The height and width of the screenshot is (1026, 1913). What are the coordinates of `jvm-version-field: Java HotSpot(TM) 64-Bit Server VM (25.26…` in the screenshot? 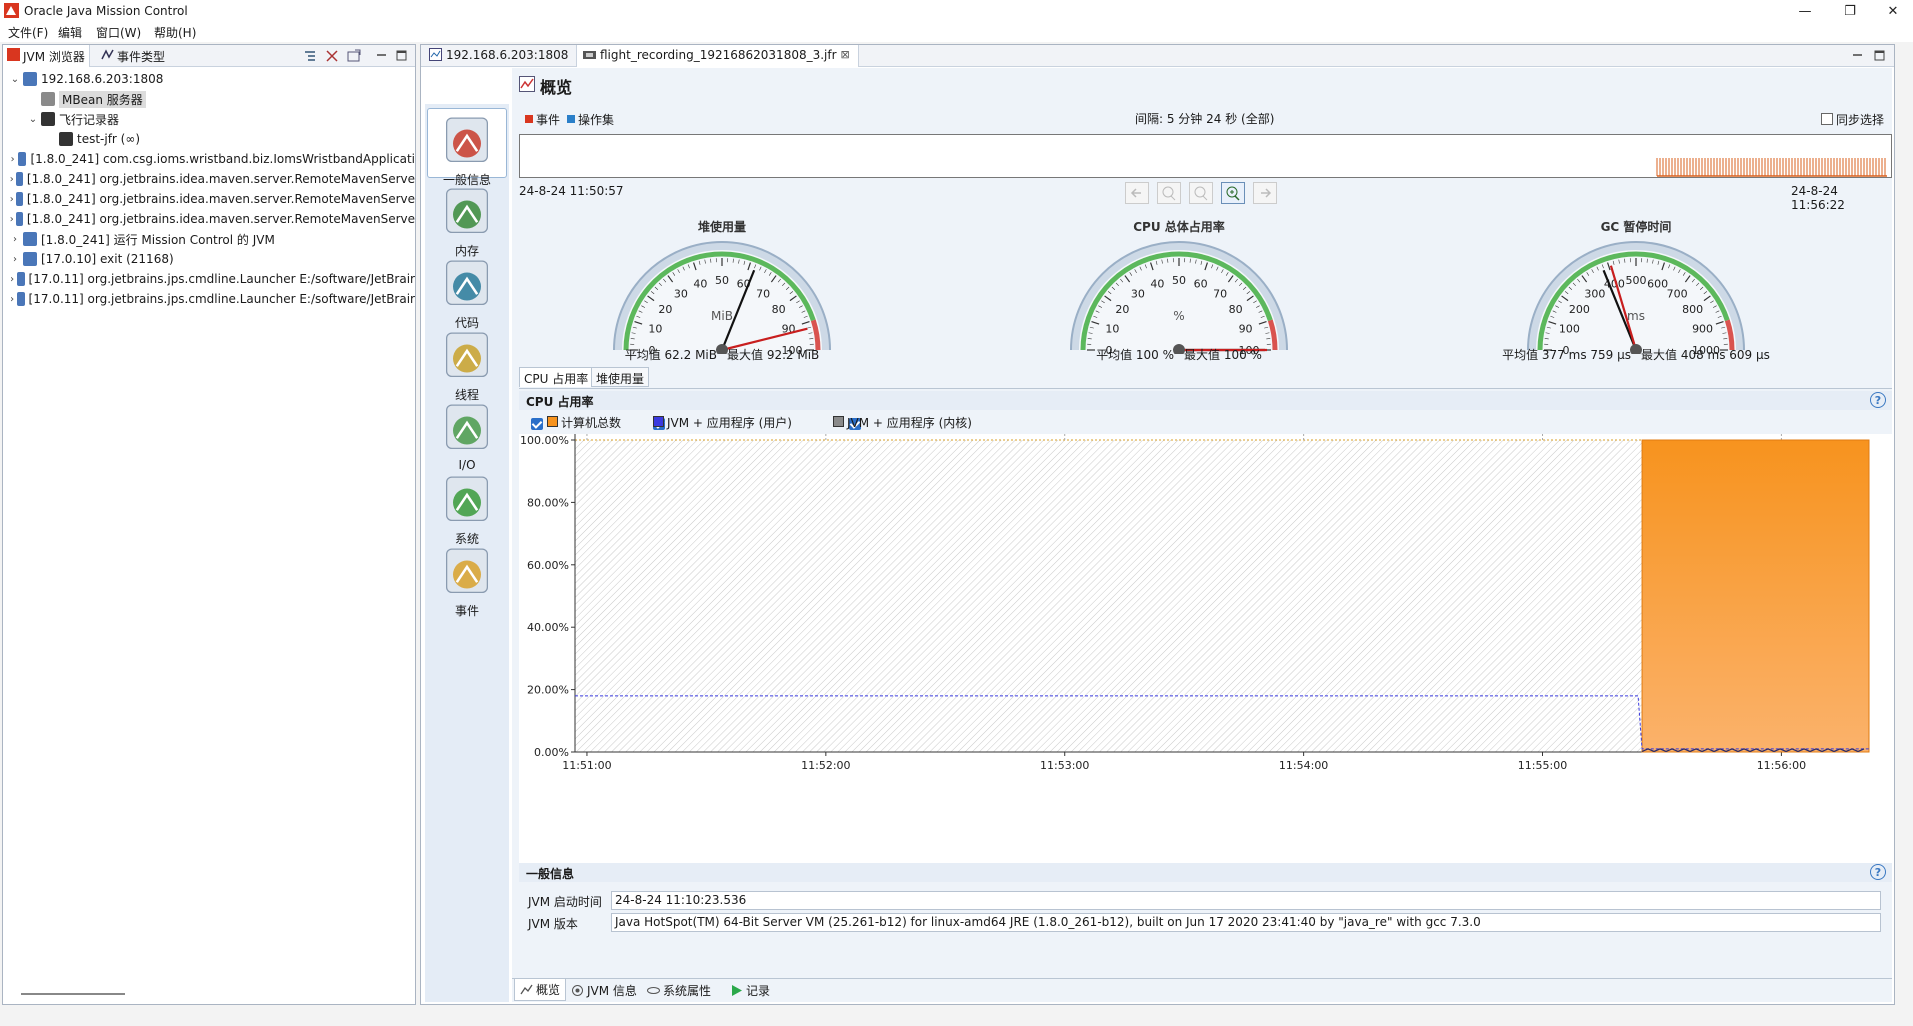 It's located at (1246, 922).